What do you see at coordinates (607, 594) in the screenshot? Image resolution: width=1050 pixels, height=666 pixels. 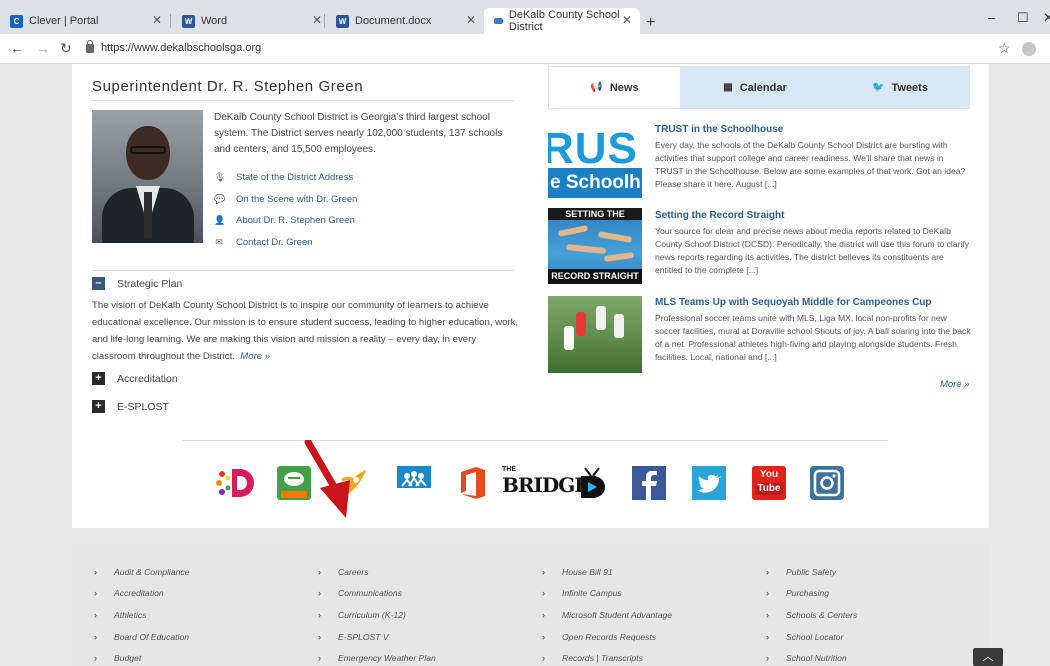 I see `footer-link: › Infinite Campus` at bounding box center [607, 594].